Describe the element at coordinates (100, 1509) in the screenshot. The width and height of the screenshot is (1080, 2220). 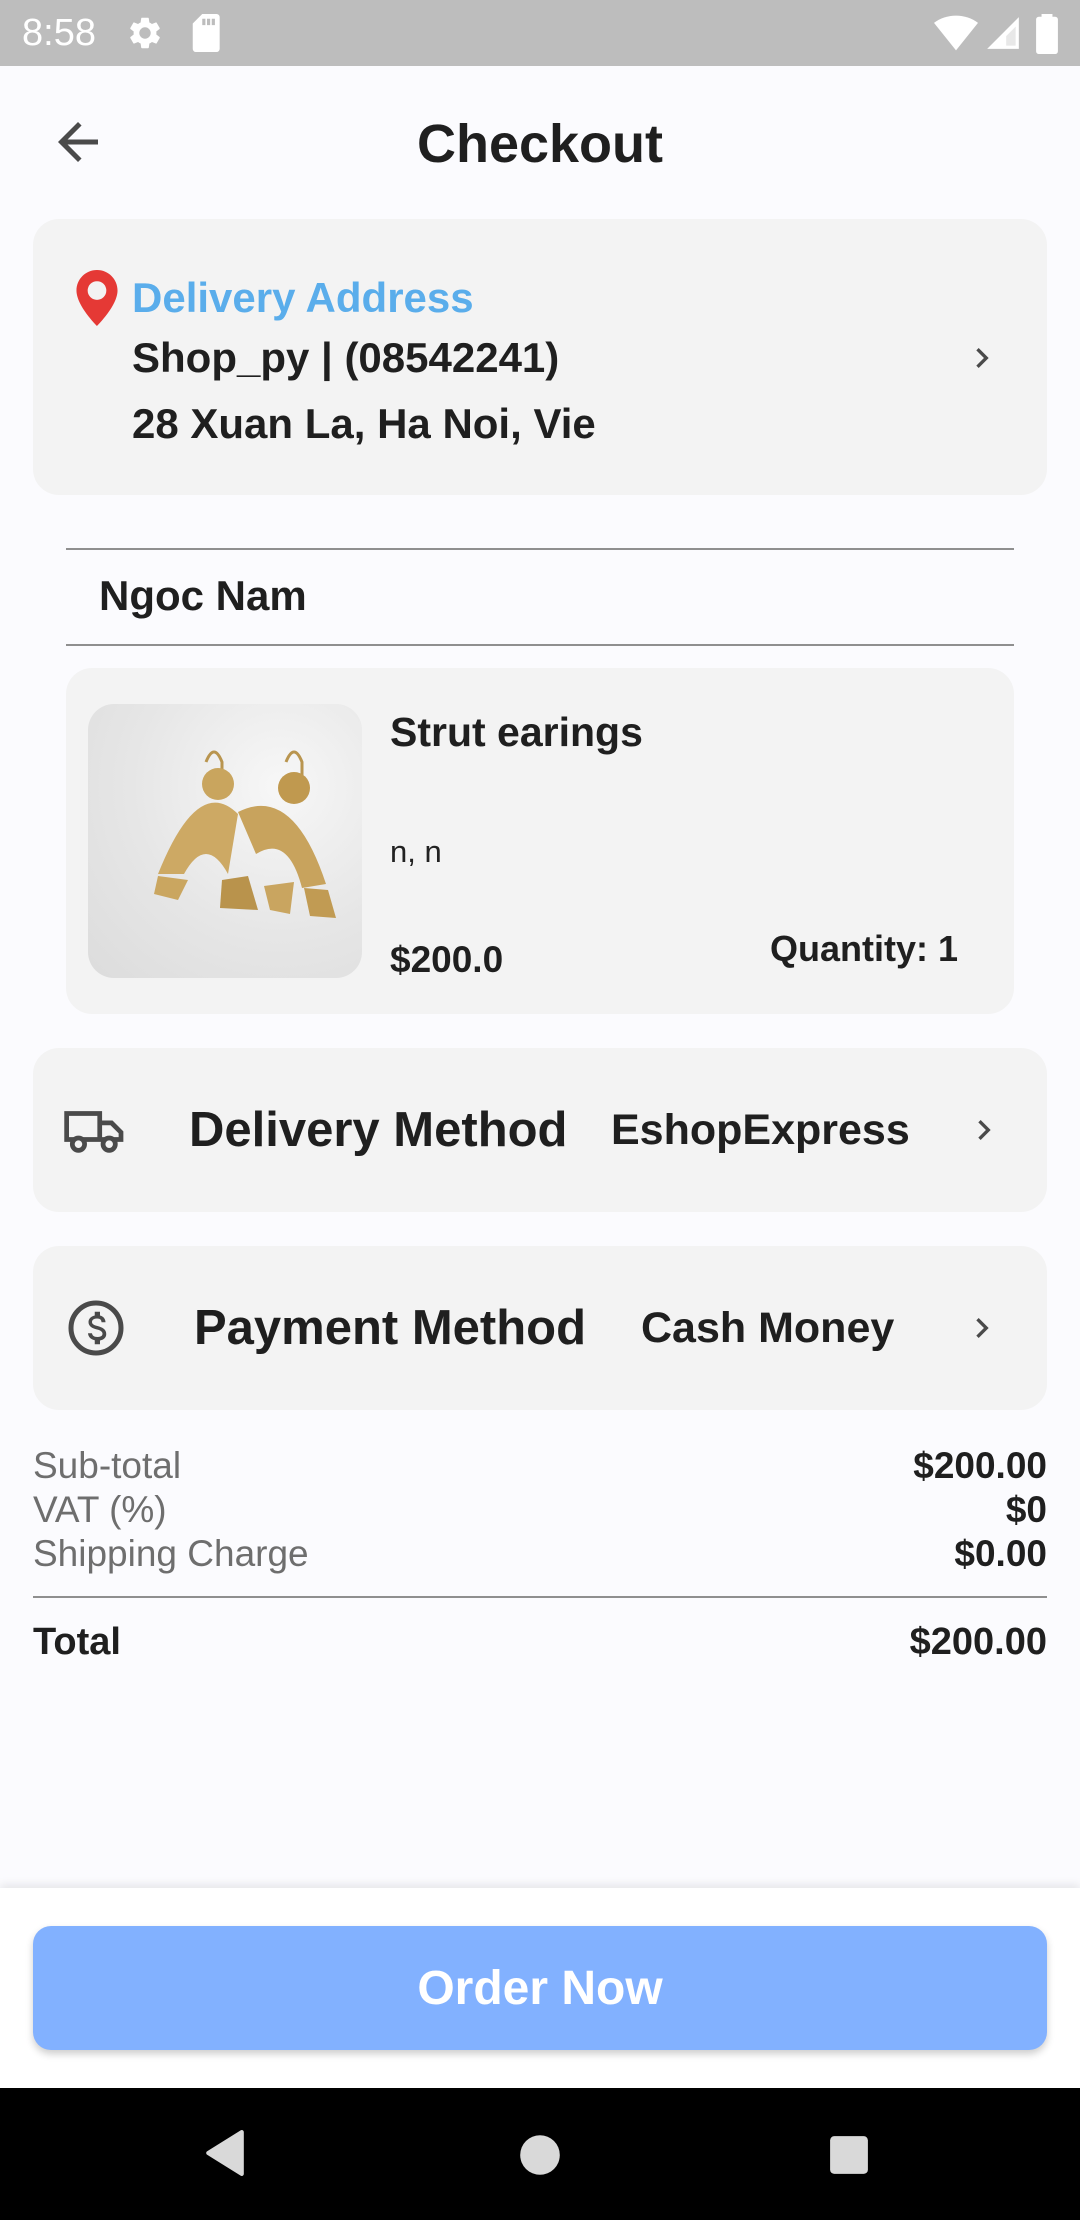
I see `vat-label: VAT (%)` at that location.